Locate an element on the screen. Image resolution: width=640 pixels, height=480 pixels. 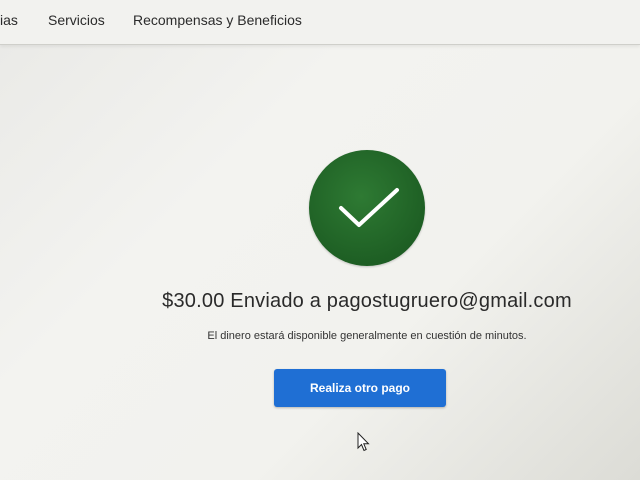
nav-item-servicios: Servicios is located at coordinates (76, 20).